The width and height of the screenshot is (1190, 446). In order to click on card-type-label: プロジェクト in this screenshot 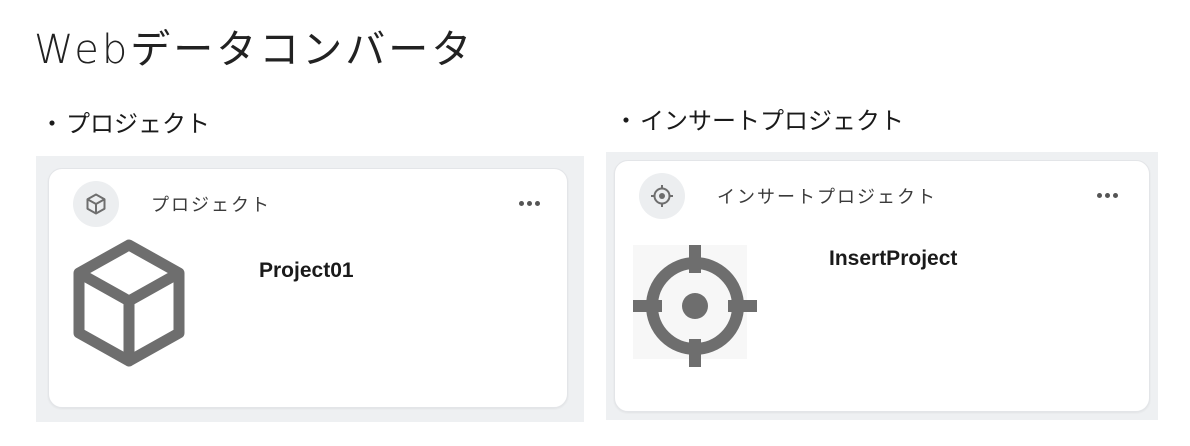, I will do `click(211, 205)`.